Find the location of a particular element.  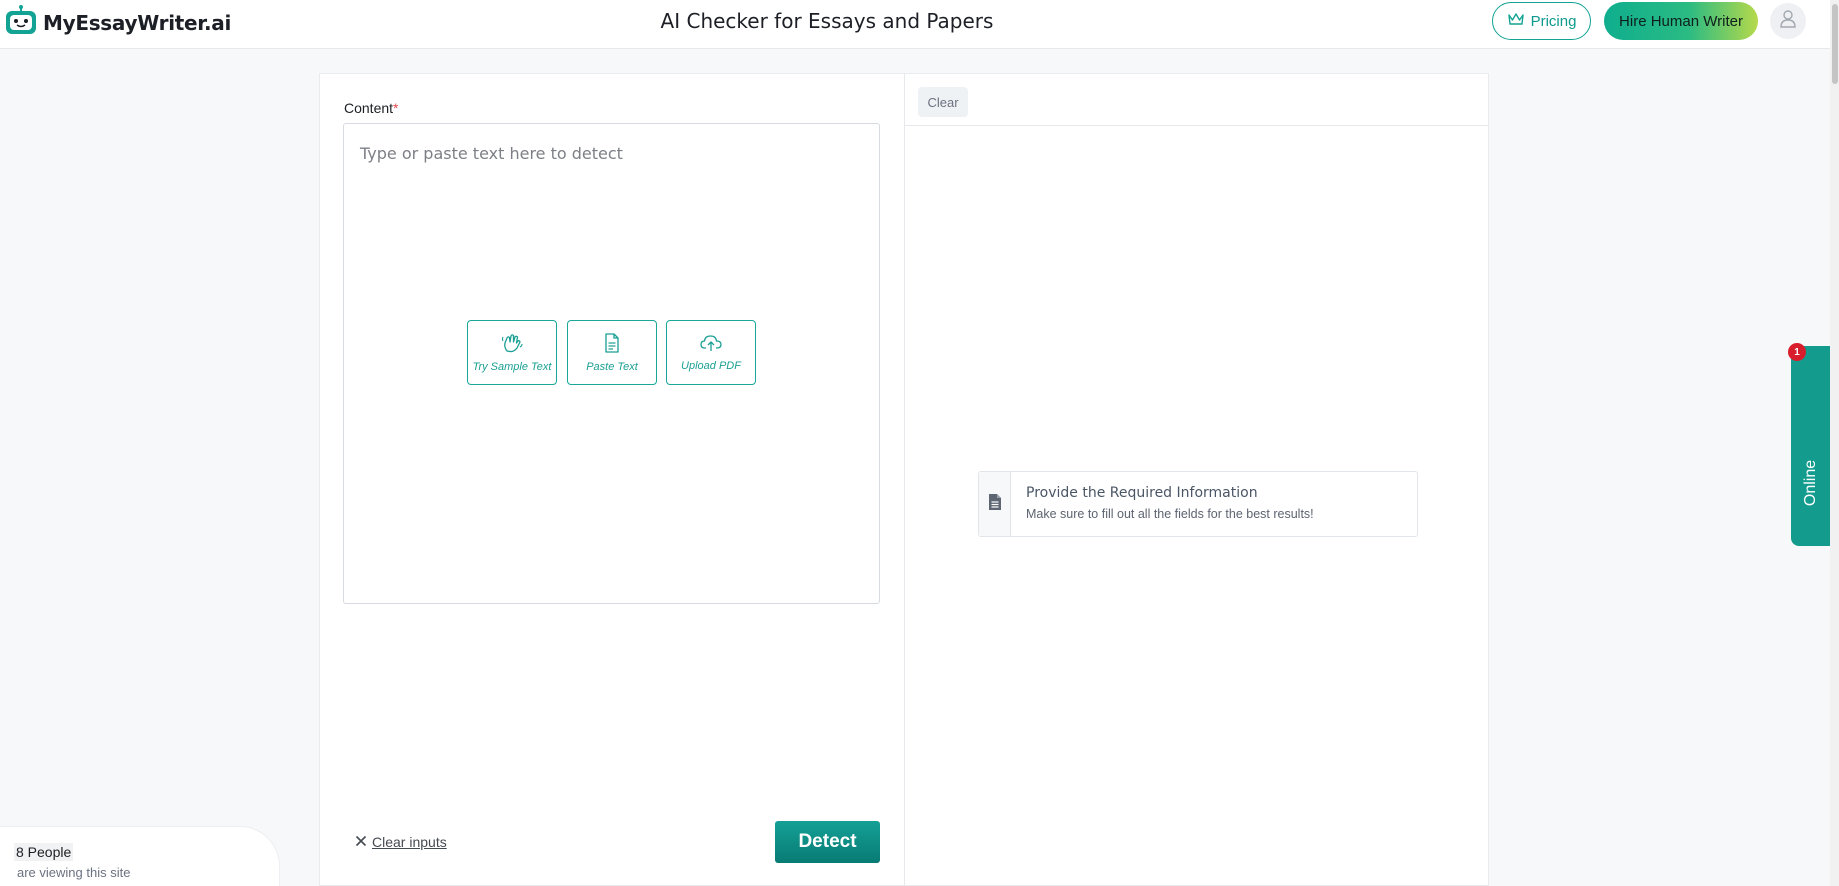

pricing-button: Pricing is located at coordinates (1541, 21).